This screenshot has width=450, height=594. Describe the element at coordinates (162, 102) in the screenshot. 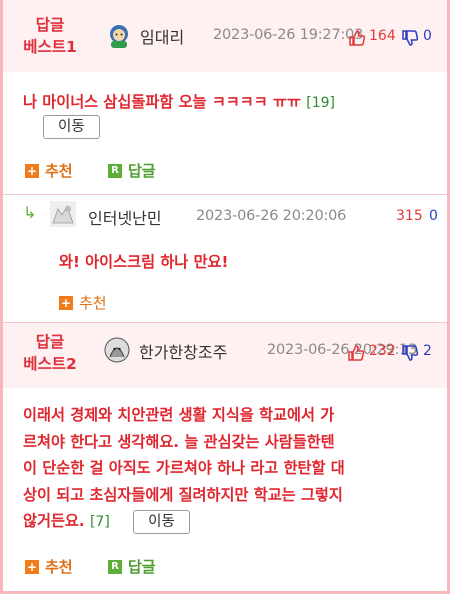

I see `comment-text-content: 나 마이너스 삼십돌파함 오늘 ㅋㅋㅋㅋ ㅠㅠ` at that location.